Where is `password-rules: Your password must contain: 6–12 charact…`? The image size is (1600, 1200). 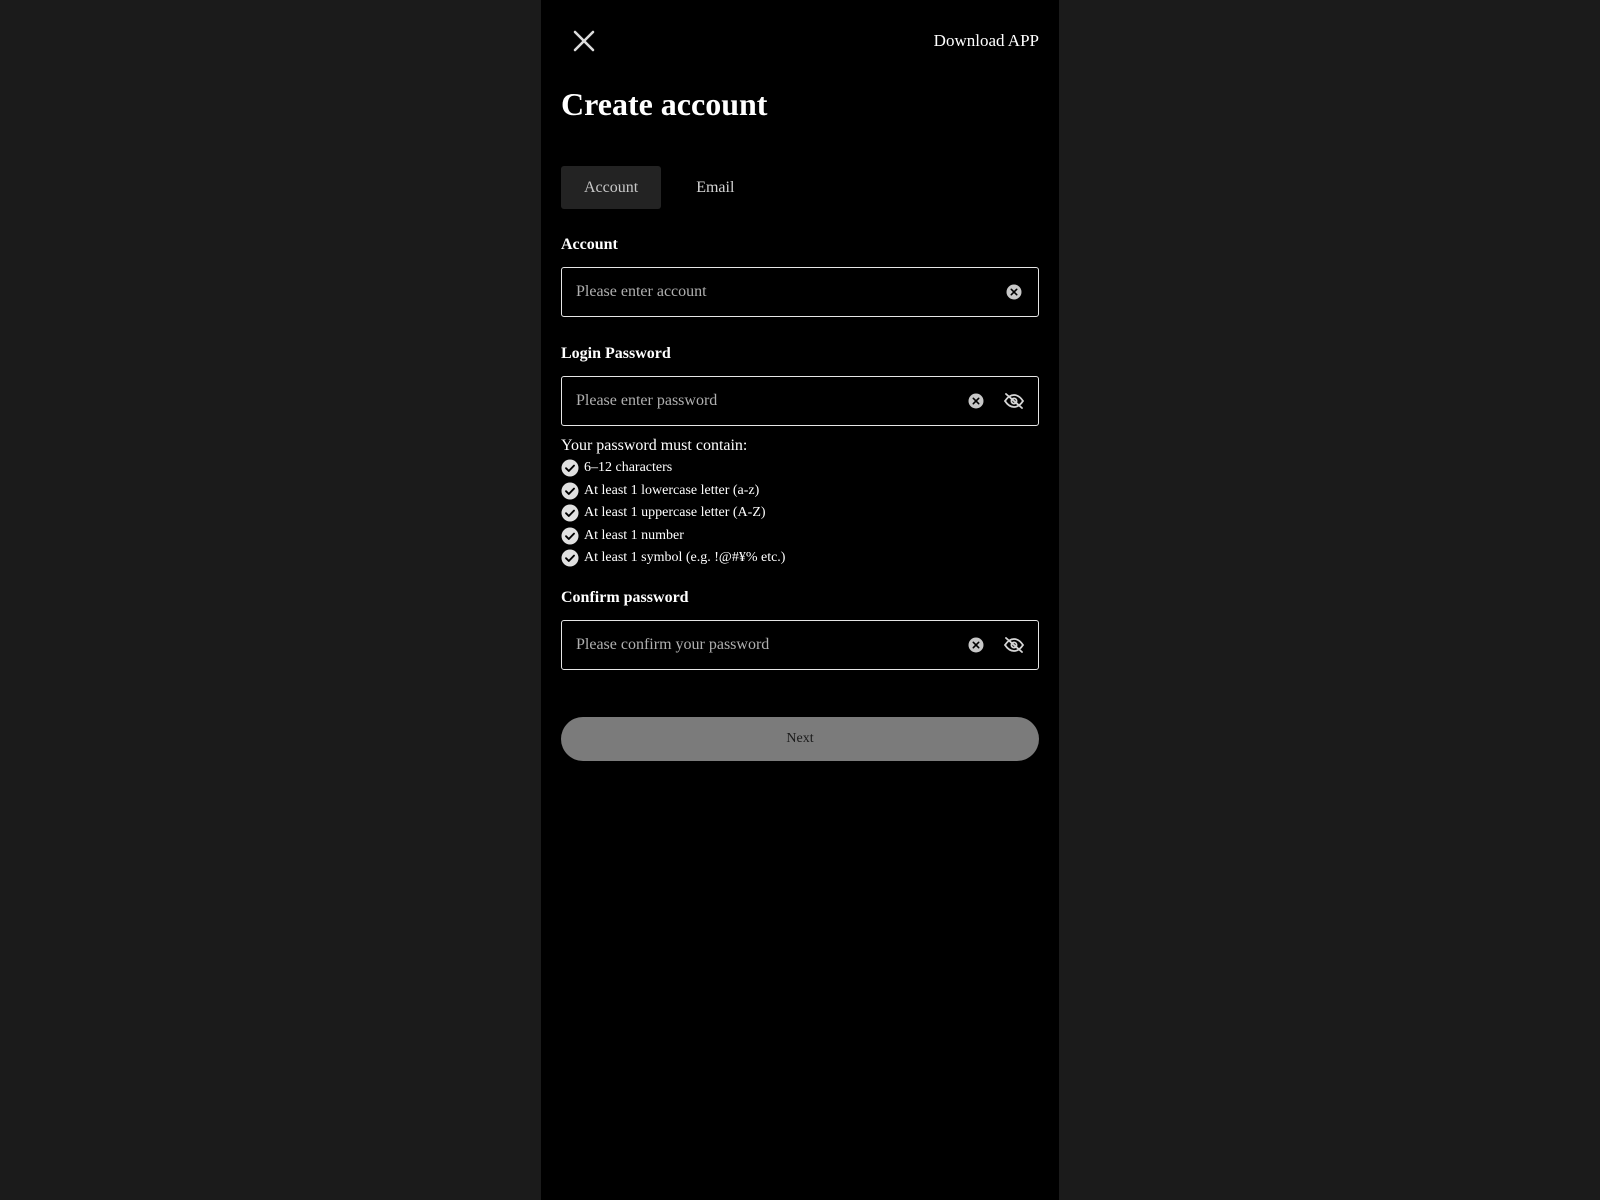
password-rules: Your password must contain: 6–12 charact… is located at coordinates (673, 503).